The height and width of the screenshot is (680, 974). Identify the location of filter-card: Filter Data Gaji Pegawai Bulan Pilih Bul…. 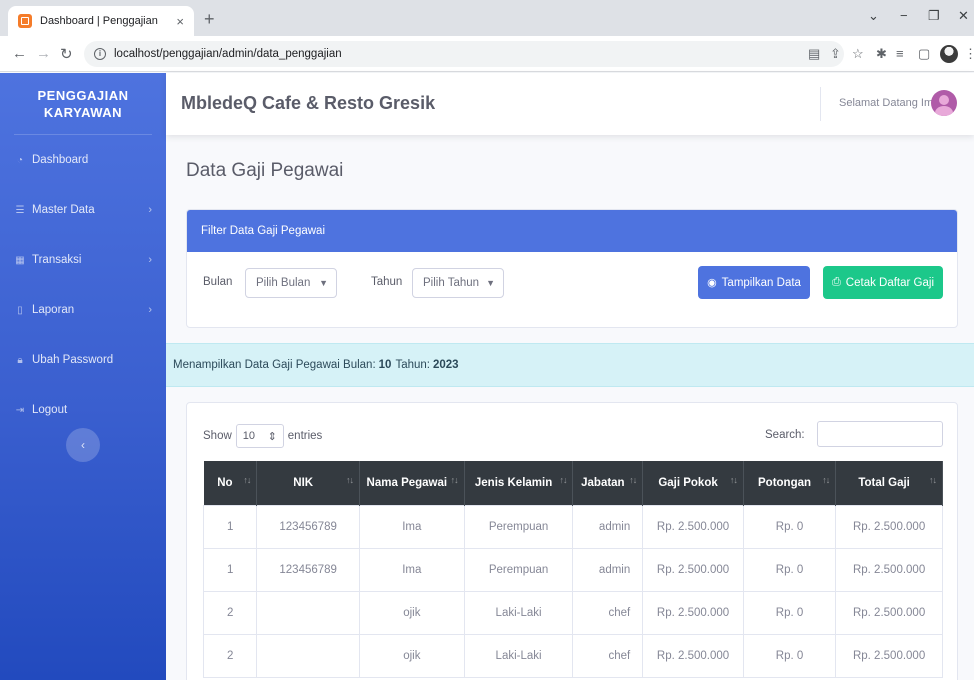
(572, 268).